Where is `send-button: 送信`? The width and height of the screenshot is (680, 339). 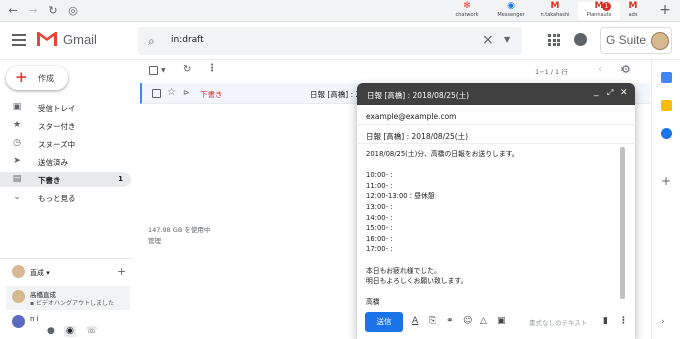
send-button: 送信 is located at coordinates (384, 322).